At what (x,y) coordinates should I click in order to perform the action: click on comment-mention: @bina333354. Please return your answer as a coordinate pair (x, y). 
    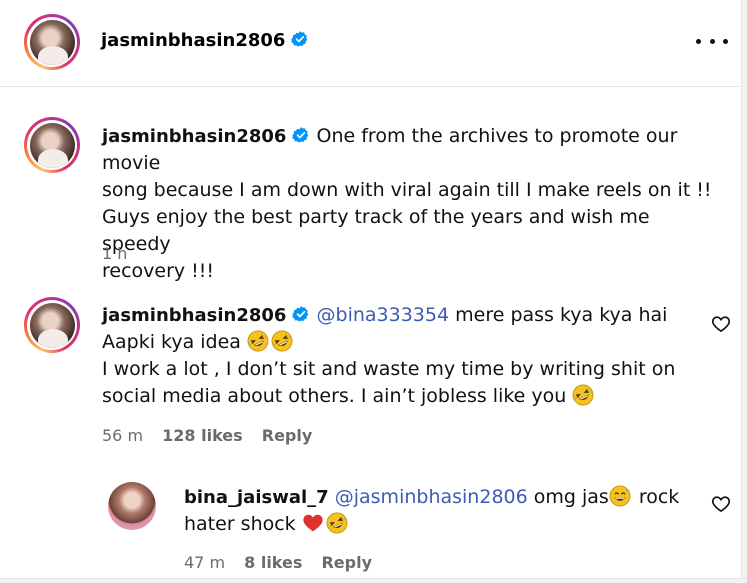
    Looking at the image, I should click on (383, 315).